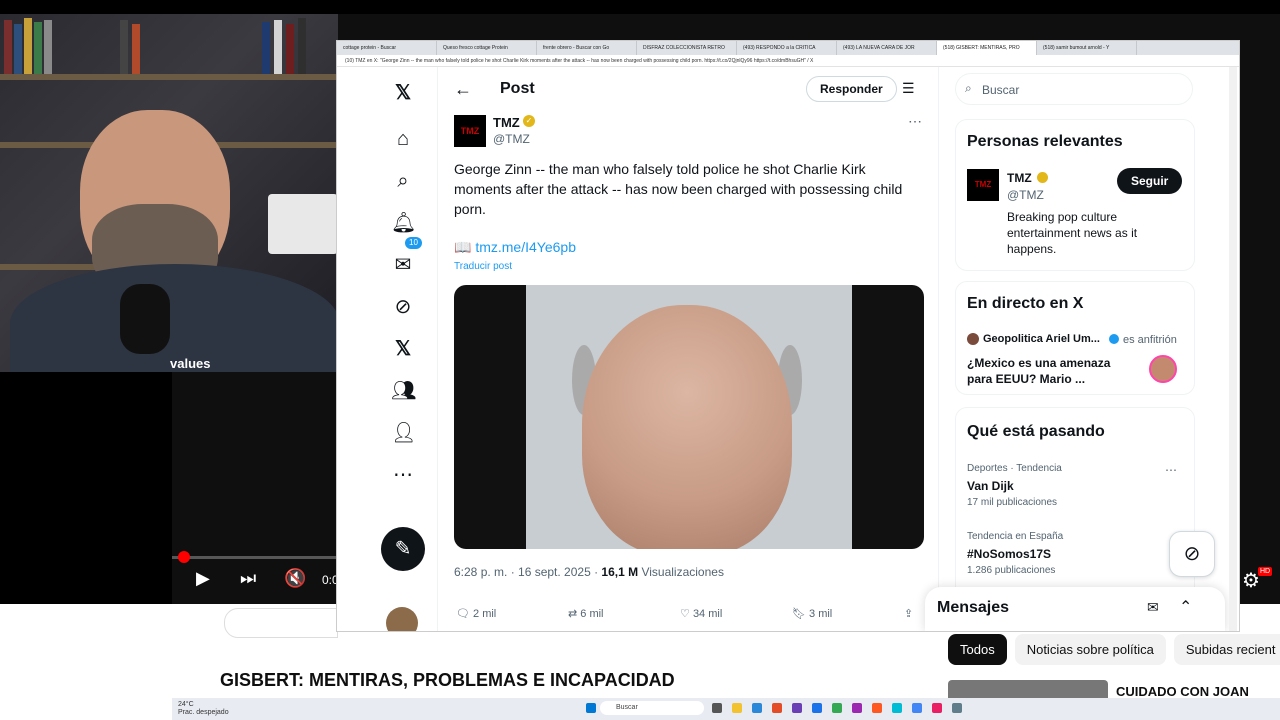 The height and width of the screenshot is (720, 1280). Describe the element at coordinates (203, 712) in the screenshot. I see `weather-desc: Prac. despejado` at that location.